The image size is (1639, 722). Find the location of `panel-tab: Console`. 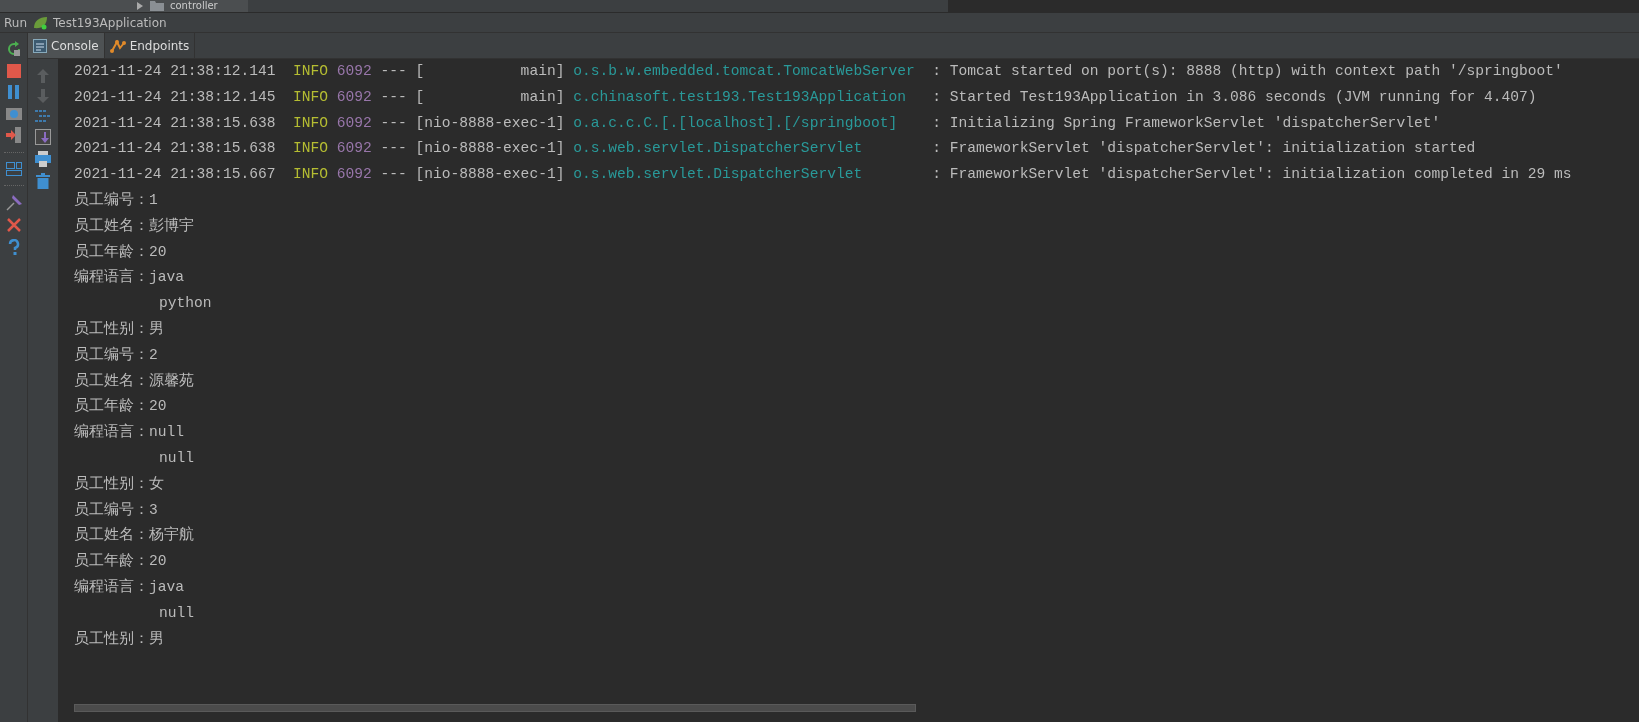

panel-tab: Console is located at coordinates (66, 45).